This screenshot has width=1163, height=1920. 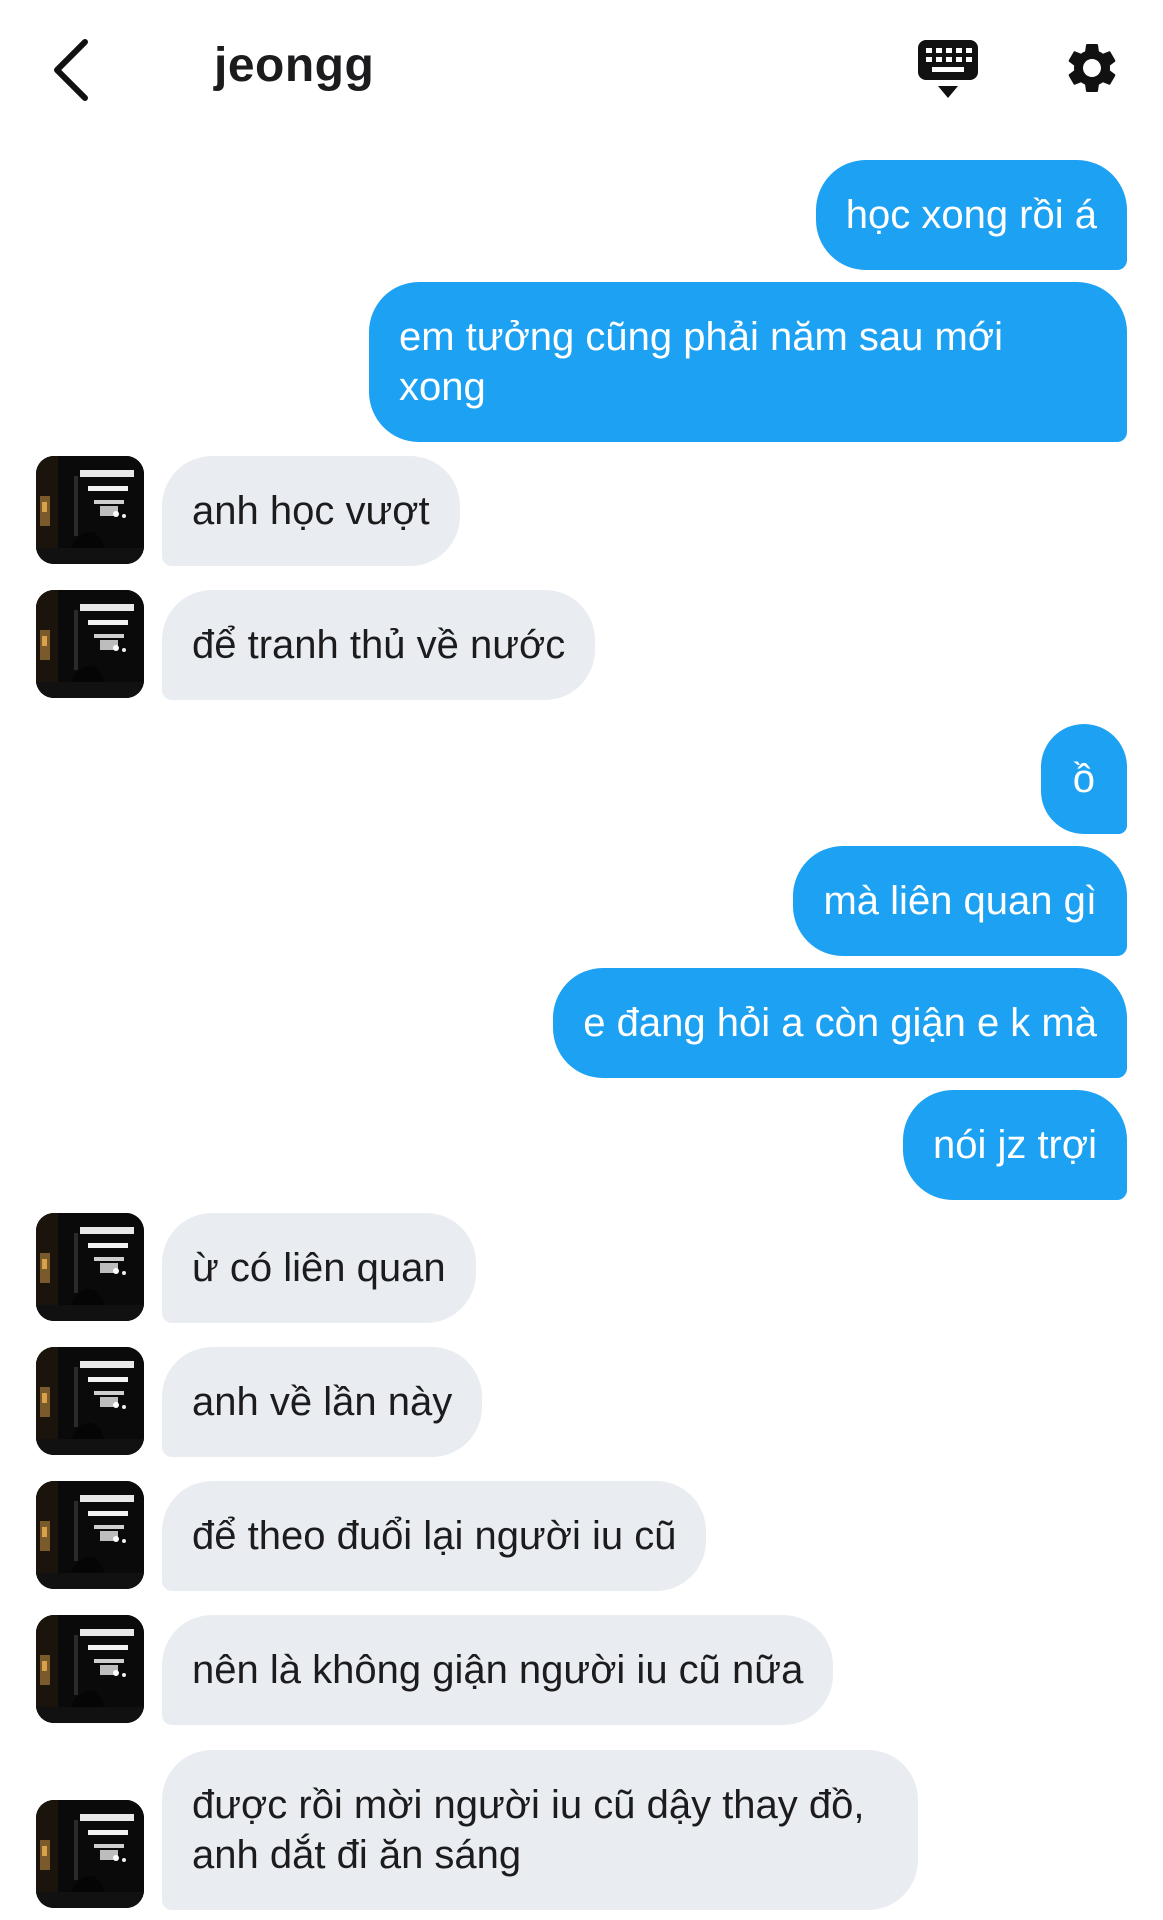 I want to click on back-button, so click(x=71, y=70).